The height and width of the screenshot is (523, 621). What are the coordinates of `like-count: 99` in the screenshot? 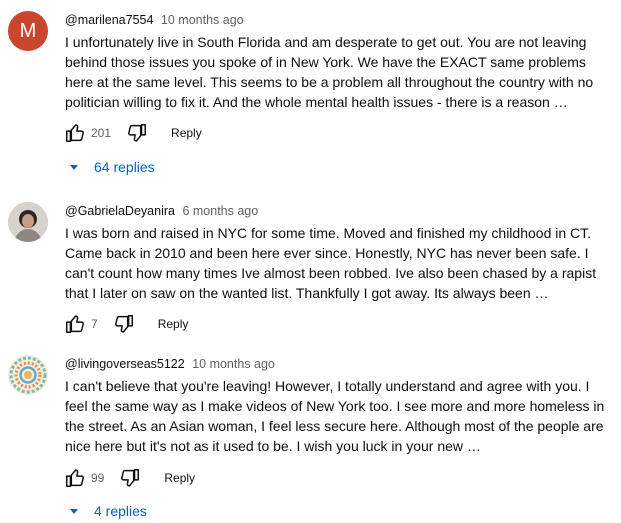 It's located at (98, 478).